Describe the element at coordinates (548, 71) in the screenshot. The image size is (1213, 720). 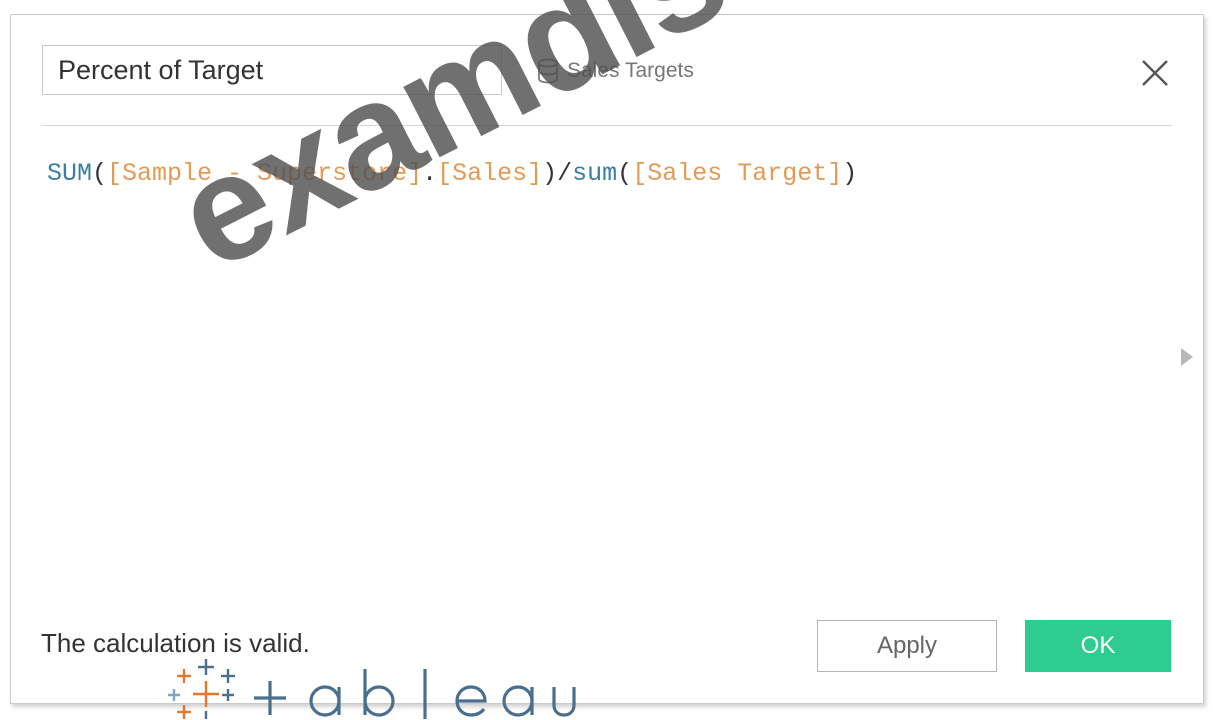
I see `database-icon` at that location.